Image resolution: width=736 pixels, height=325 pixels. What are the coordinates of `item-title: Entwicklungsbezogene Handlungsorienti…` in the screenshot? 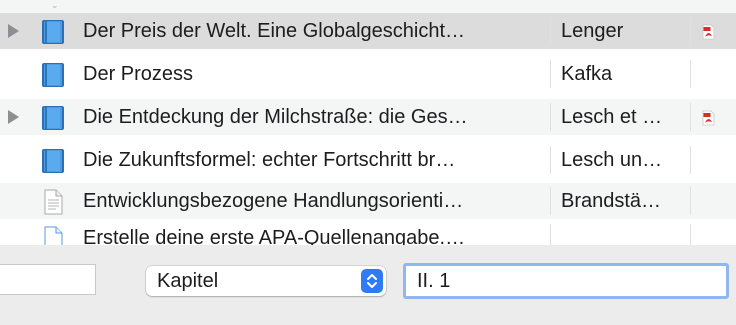 It's located at (273, 201).